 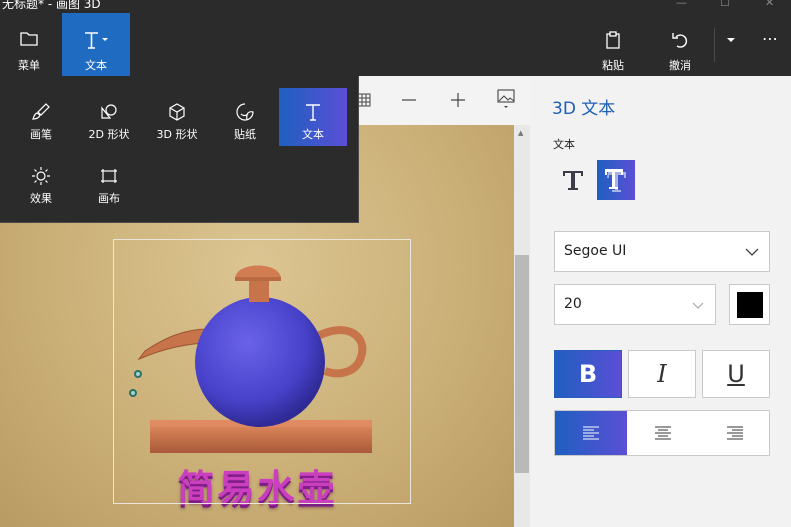 What do you see at coordinates (41, 112) in the screenshot?
I see `brush-icon` at bounding box center [41, 112].